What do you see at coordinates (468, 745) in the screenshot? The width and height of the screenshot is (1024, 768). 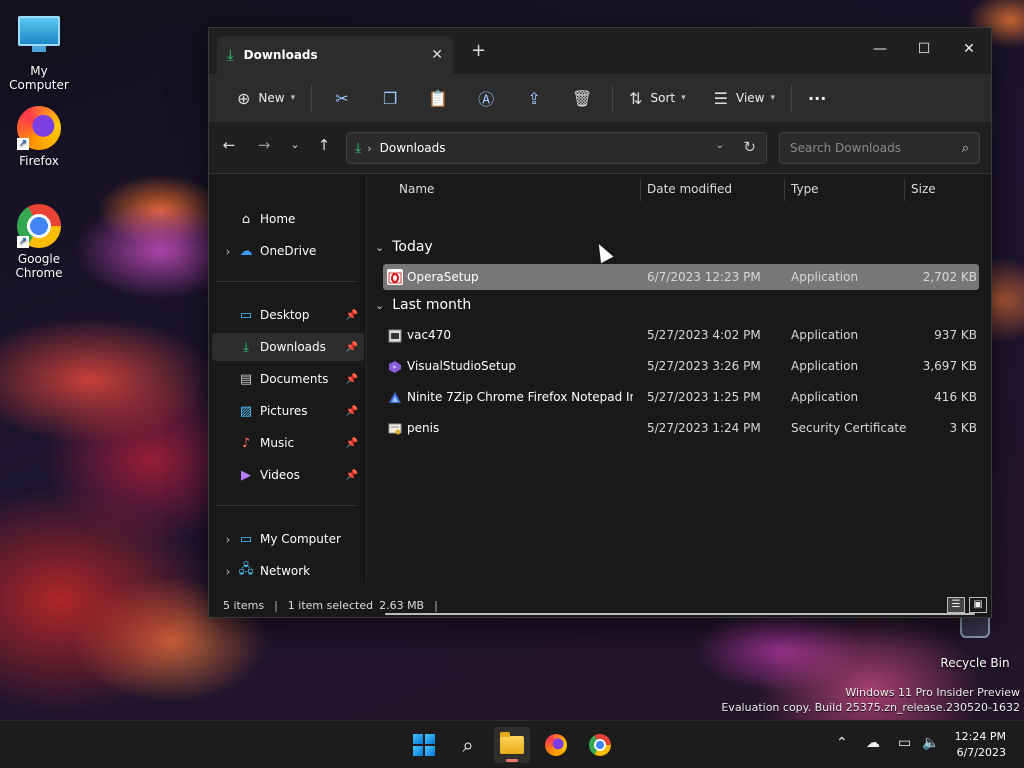 I see `search-button: ⌕` at bounding box center [468, 745].